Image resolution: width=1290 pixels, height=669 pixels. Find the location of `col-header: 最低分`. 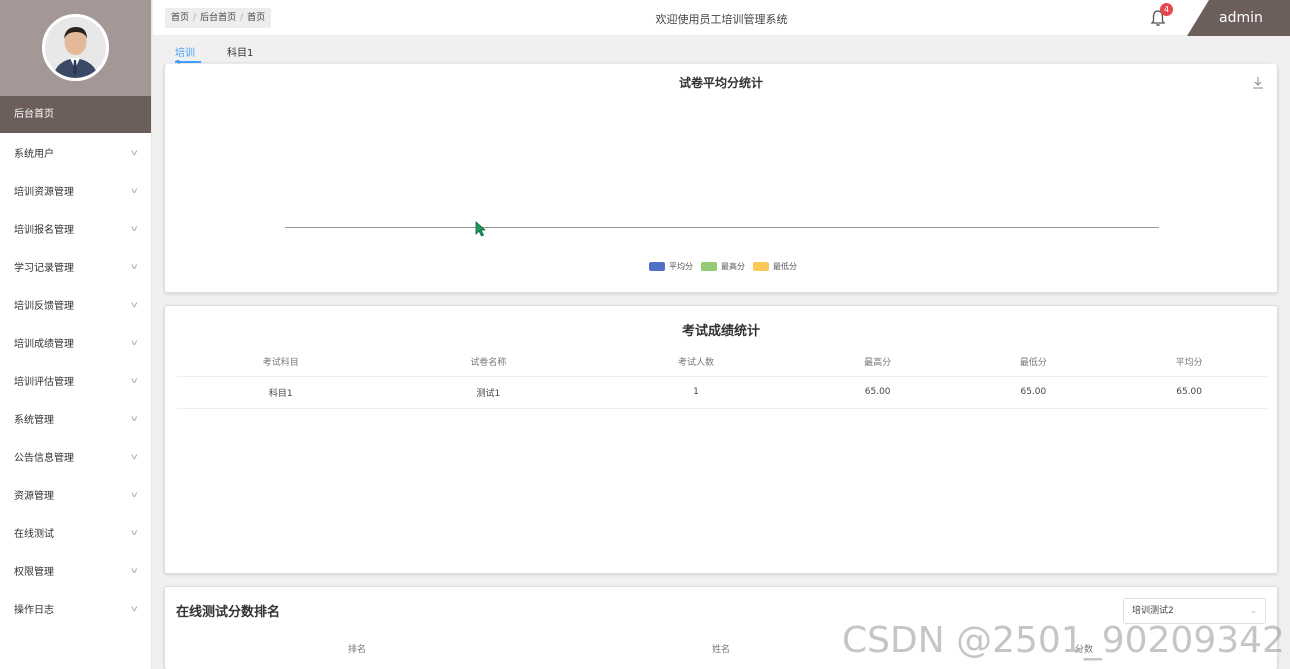

col-header: 最低分 is located at coordinates (1033, 362).